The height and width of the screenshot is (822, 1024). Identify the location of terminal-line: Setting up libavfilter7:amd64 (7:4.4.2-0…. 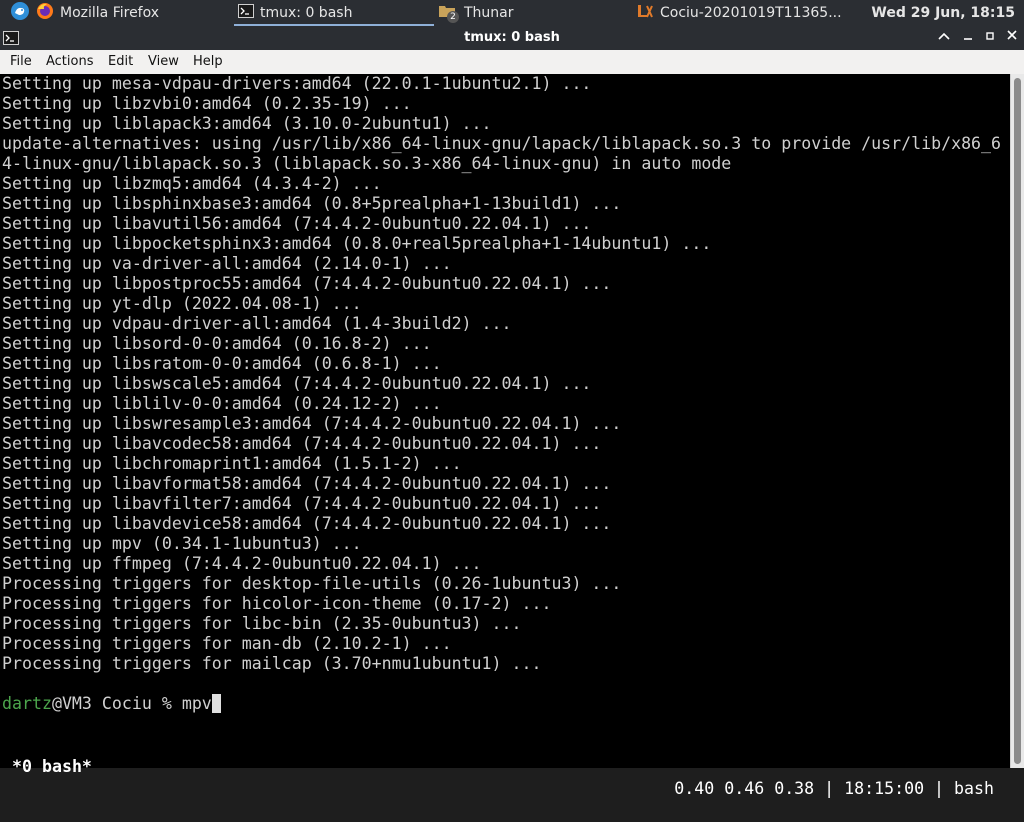
(302, 503).